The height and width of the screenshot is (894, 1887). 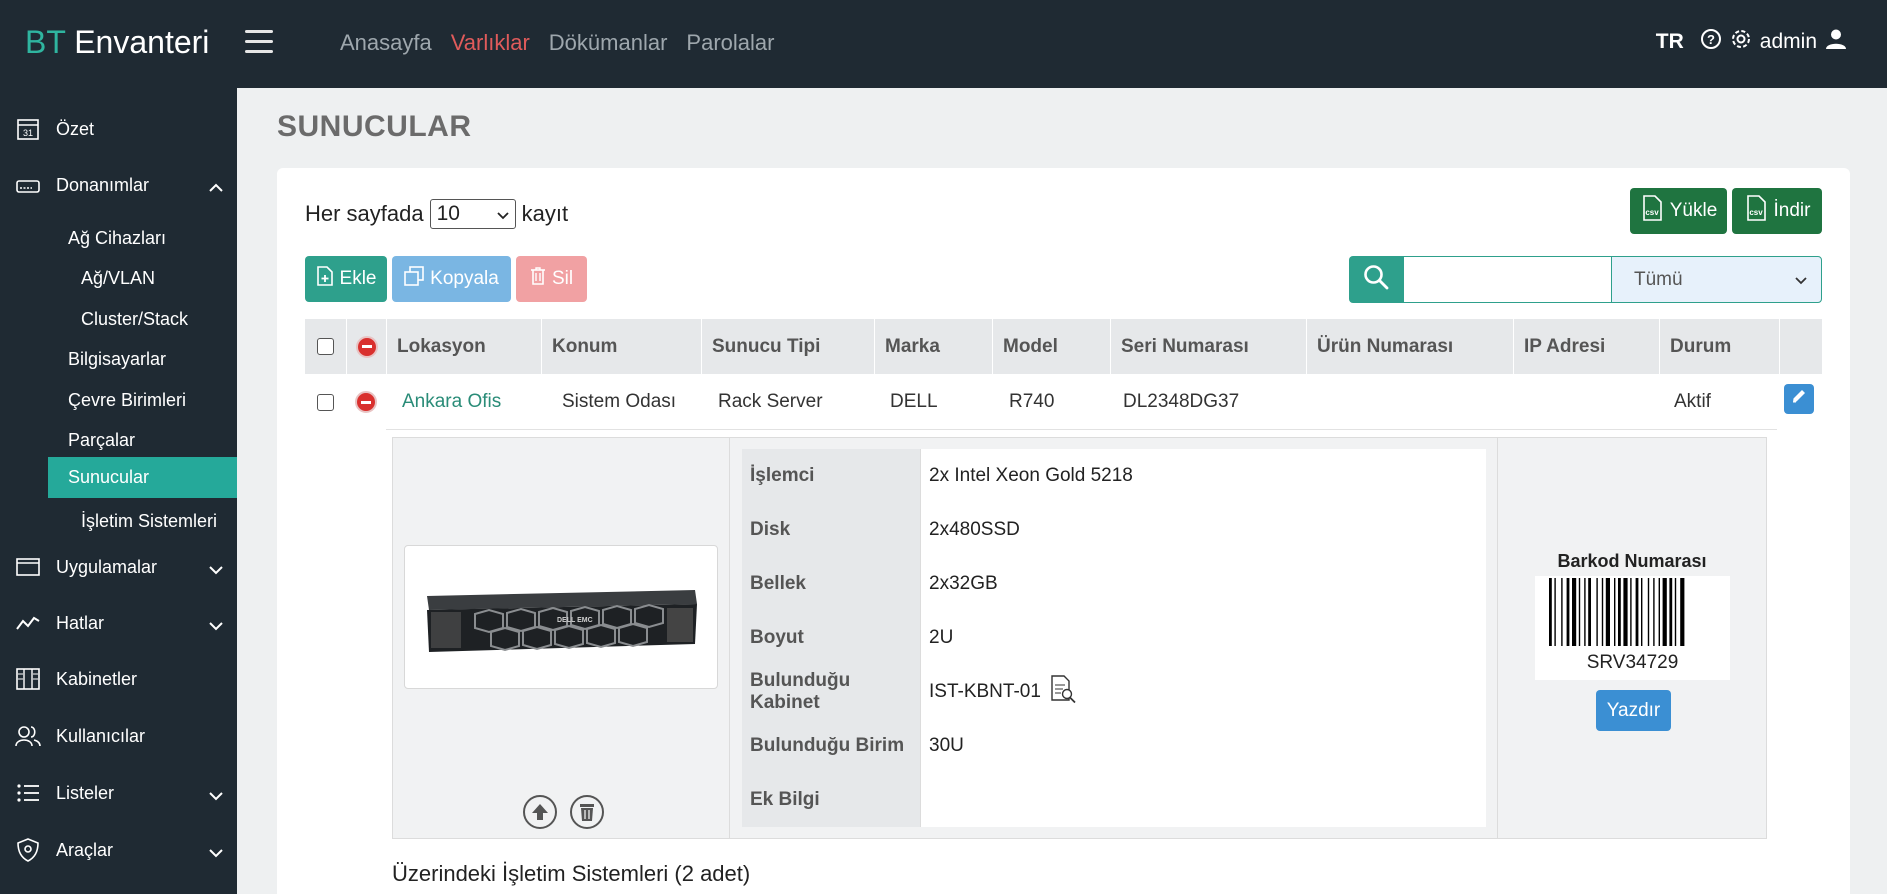 I want to click on select-all-cell, so click(x=325, y=346).